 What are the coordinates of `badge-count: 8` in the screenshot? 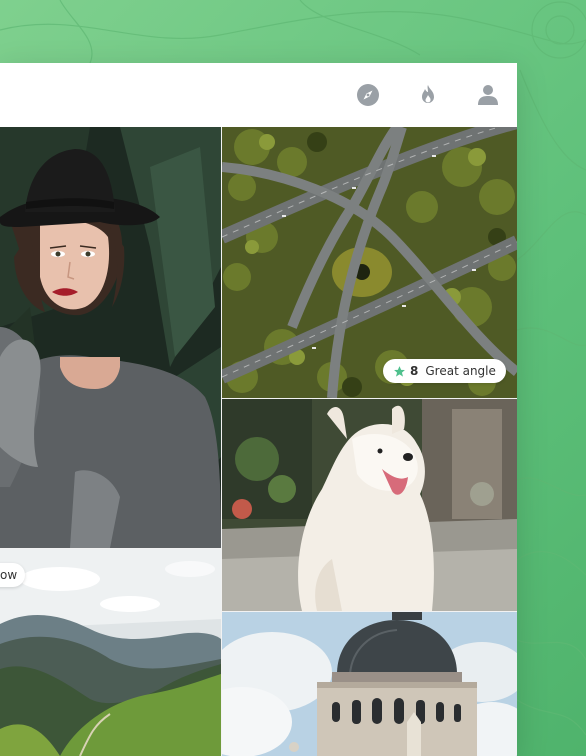 It's located at (414, 371).